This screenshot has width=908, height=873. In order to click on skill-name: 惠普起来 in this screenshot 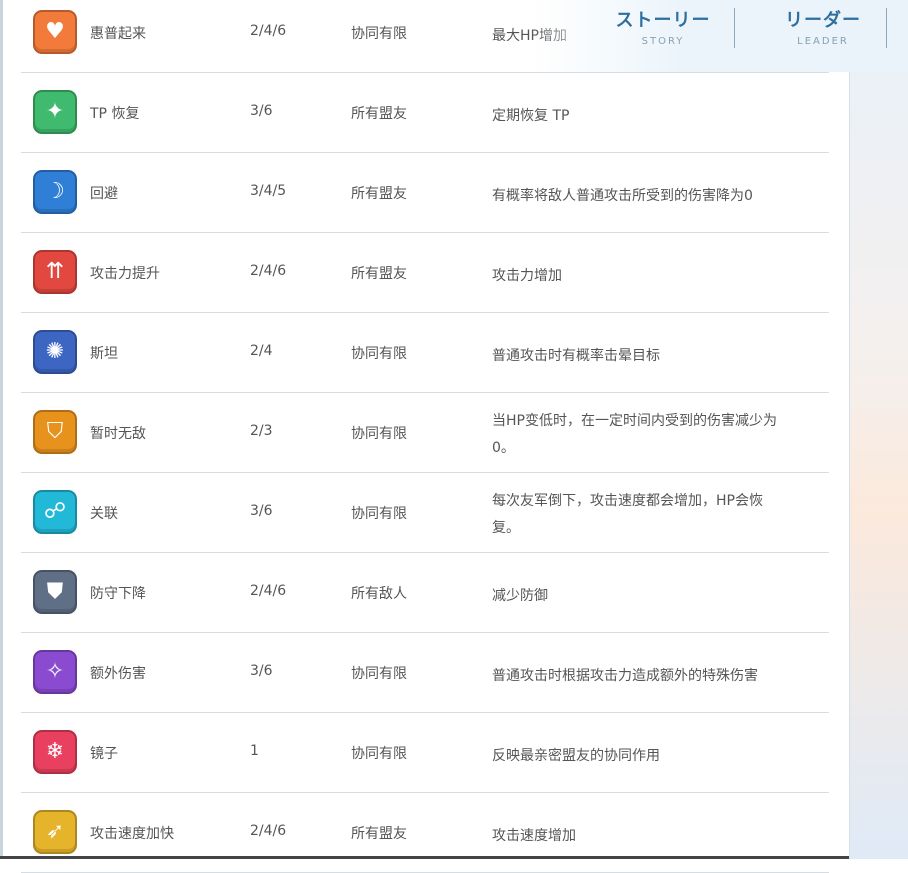, I will do `click(118, 34)`.